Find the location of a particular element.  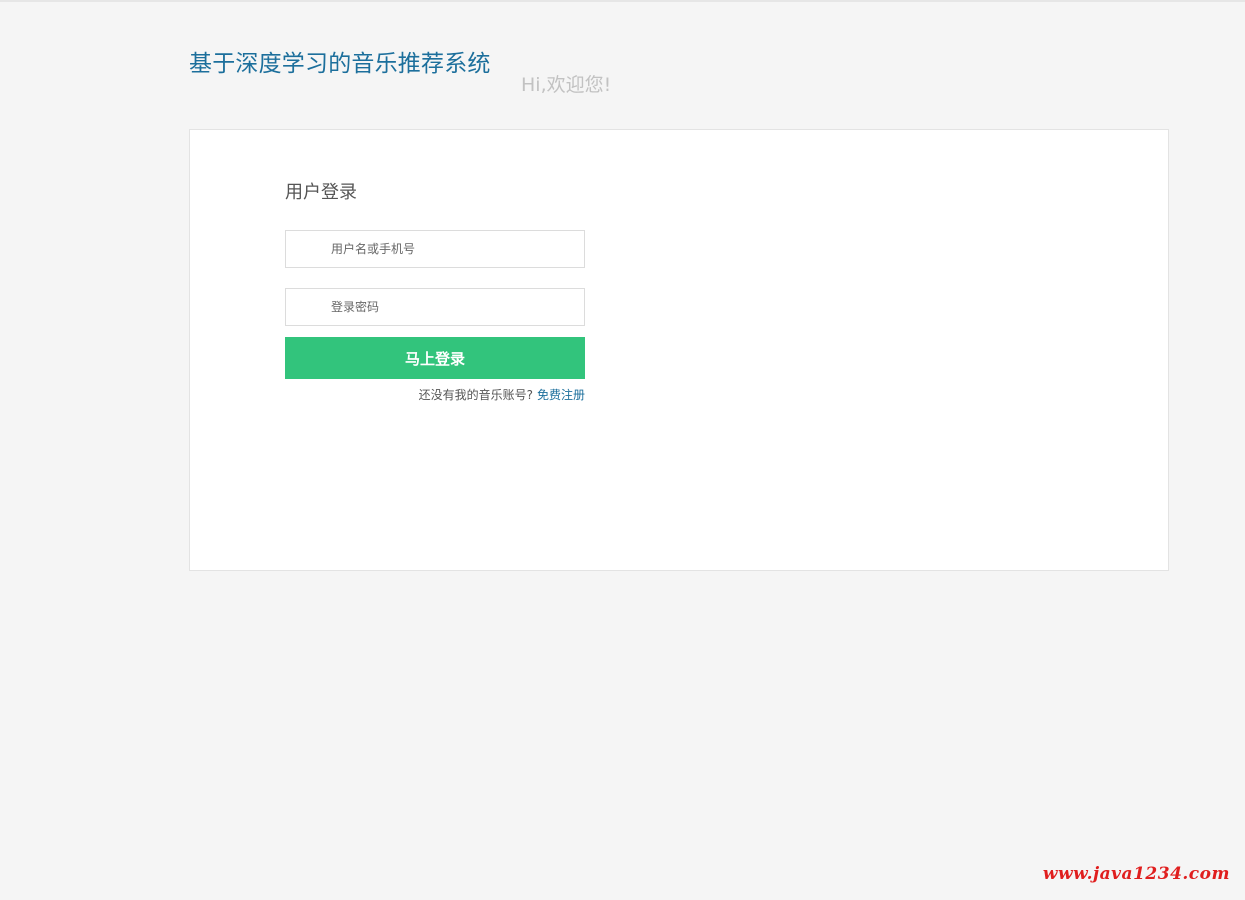

password-field is located at coordinates (435, 307).